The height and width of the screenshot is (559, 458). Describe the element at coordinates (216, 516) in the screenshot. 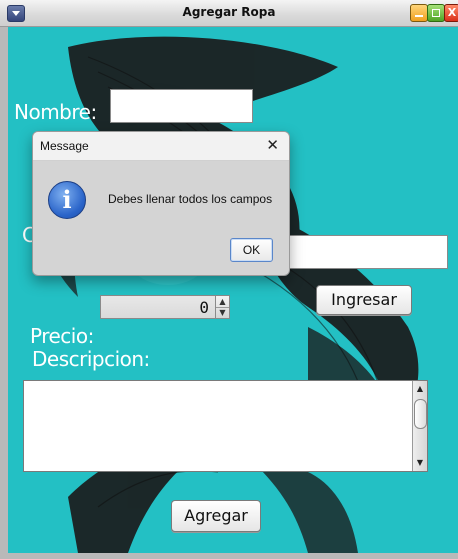

I see `agregar-button: Agregar` at that location.